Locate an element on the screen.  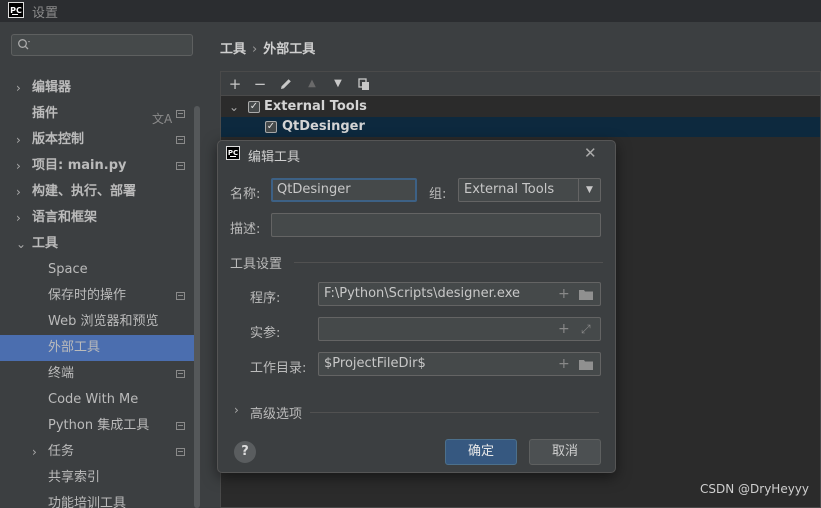
breadcrumb-current: 外部工具 is located at coordinates (289, 49).